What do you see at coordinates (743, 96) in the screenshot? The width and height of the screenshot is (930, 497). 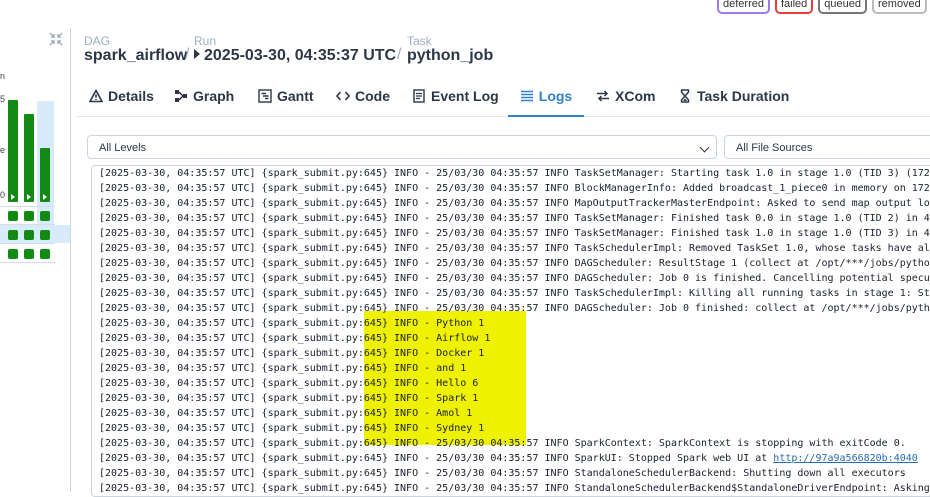 I see `tab-label: Task Duration` at bounding box center [743, 96].